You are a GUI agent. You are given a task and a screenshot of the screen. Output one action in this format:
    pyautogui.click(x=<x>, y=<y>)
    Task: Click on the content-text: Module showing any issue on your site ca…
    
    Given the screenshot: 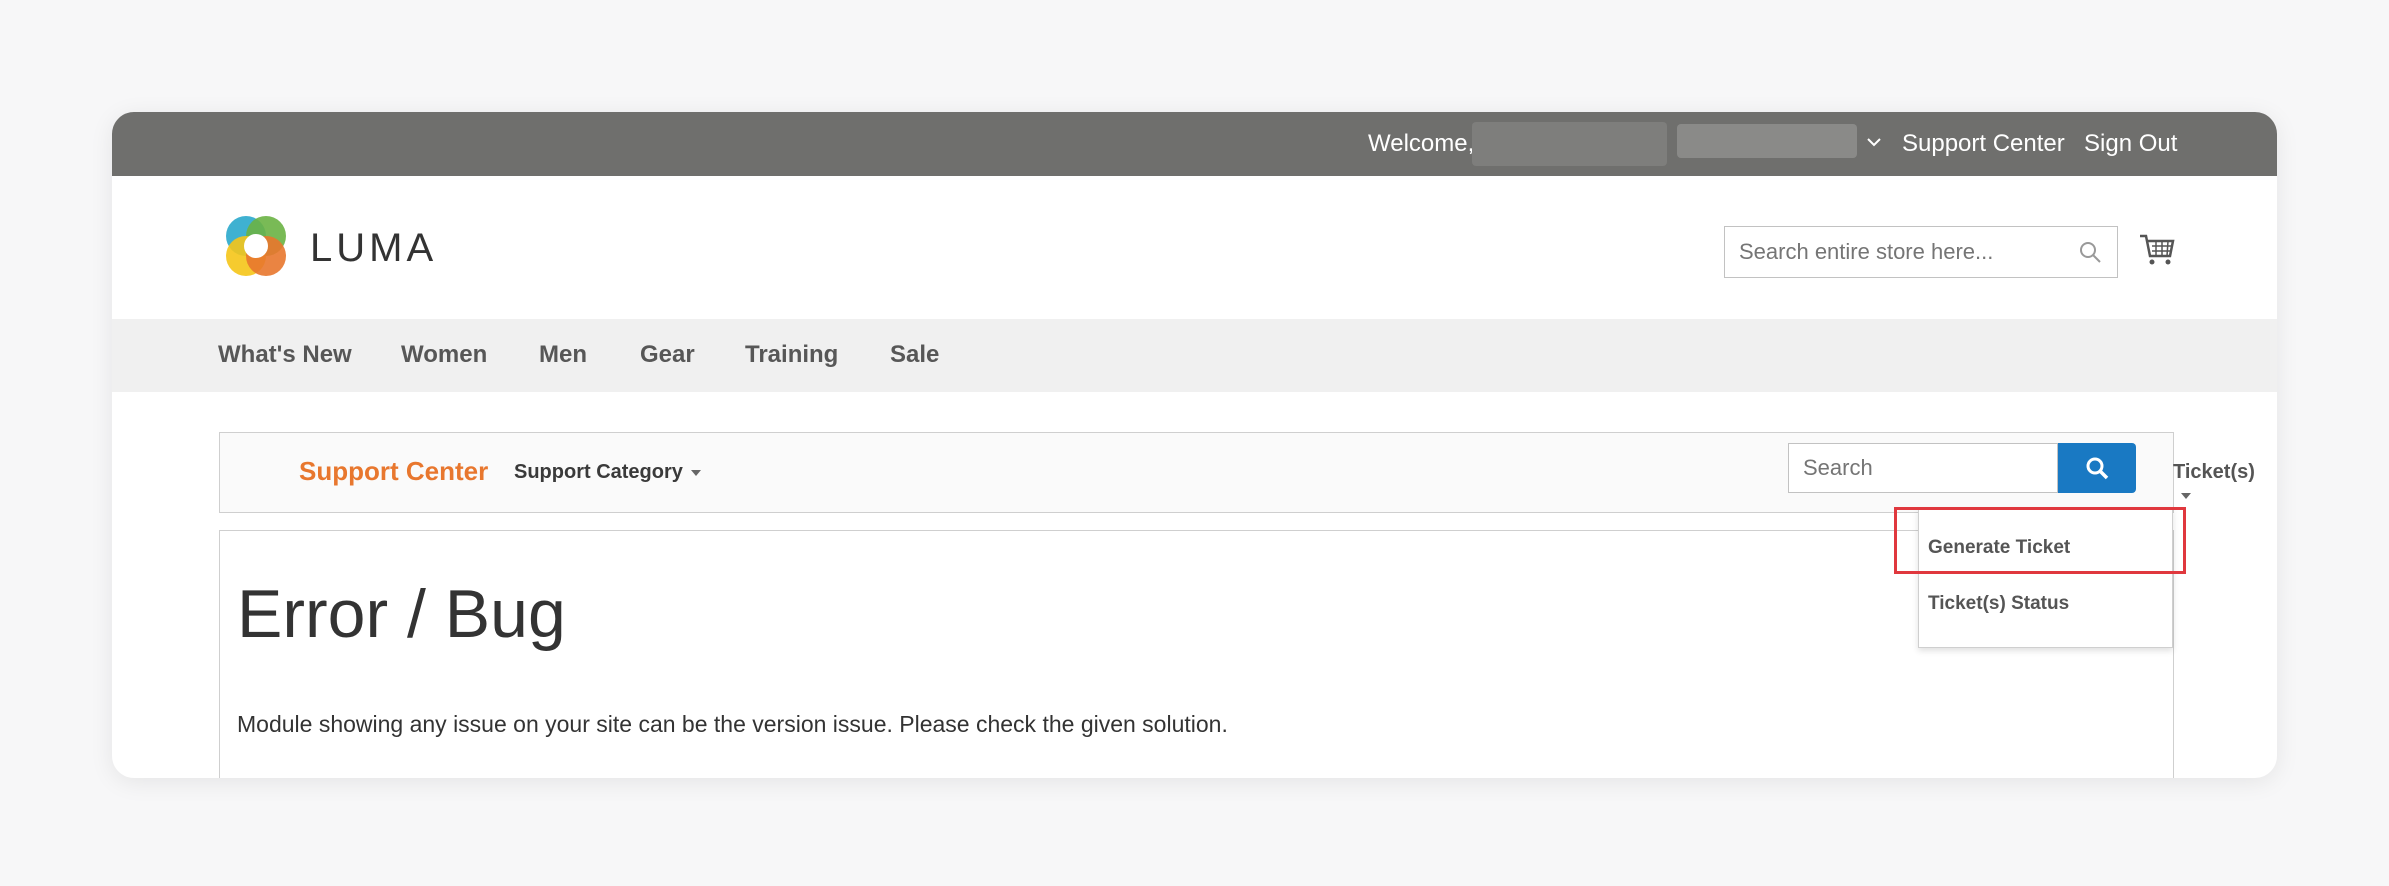 What is the action you would take?
    pyautogui.click(x=732, y=724)
    